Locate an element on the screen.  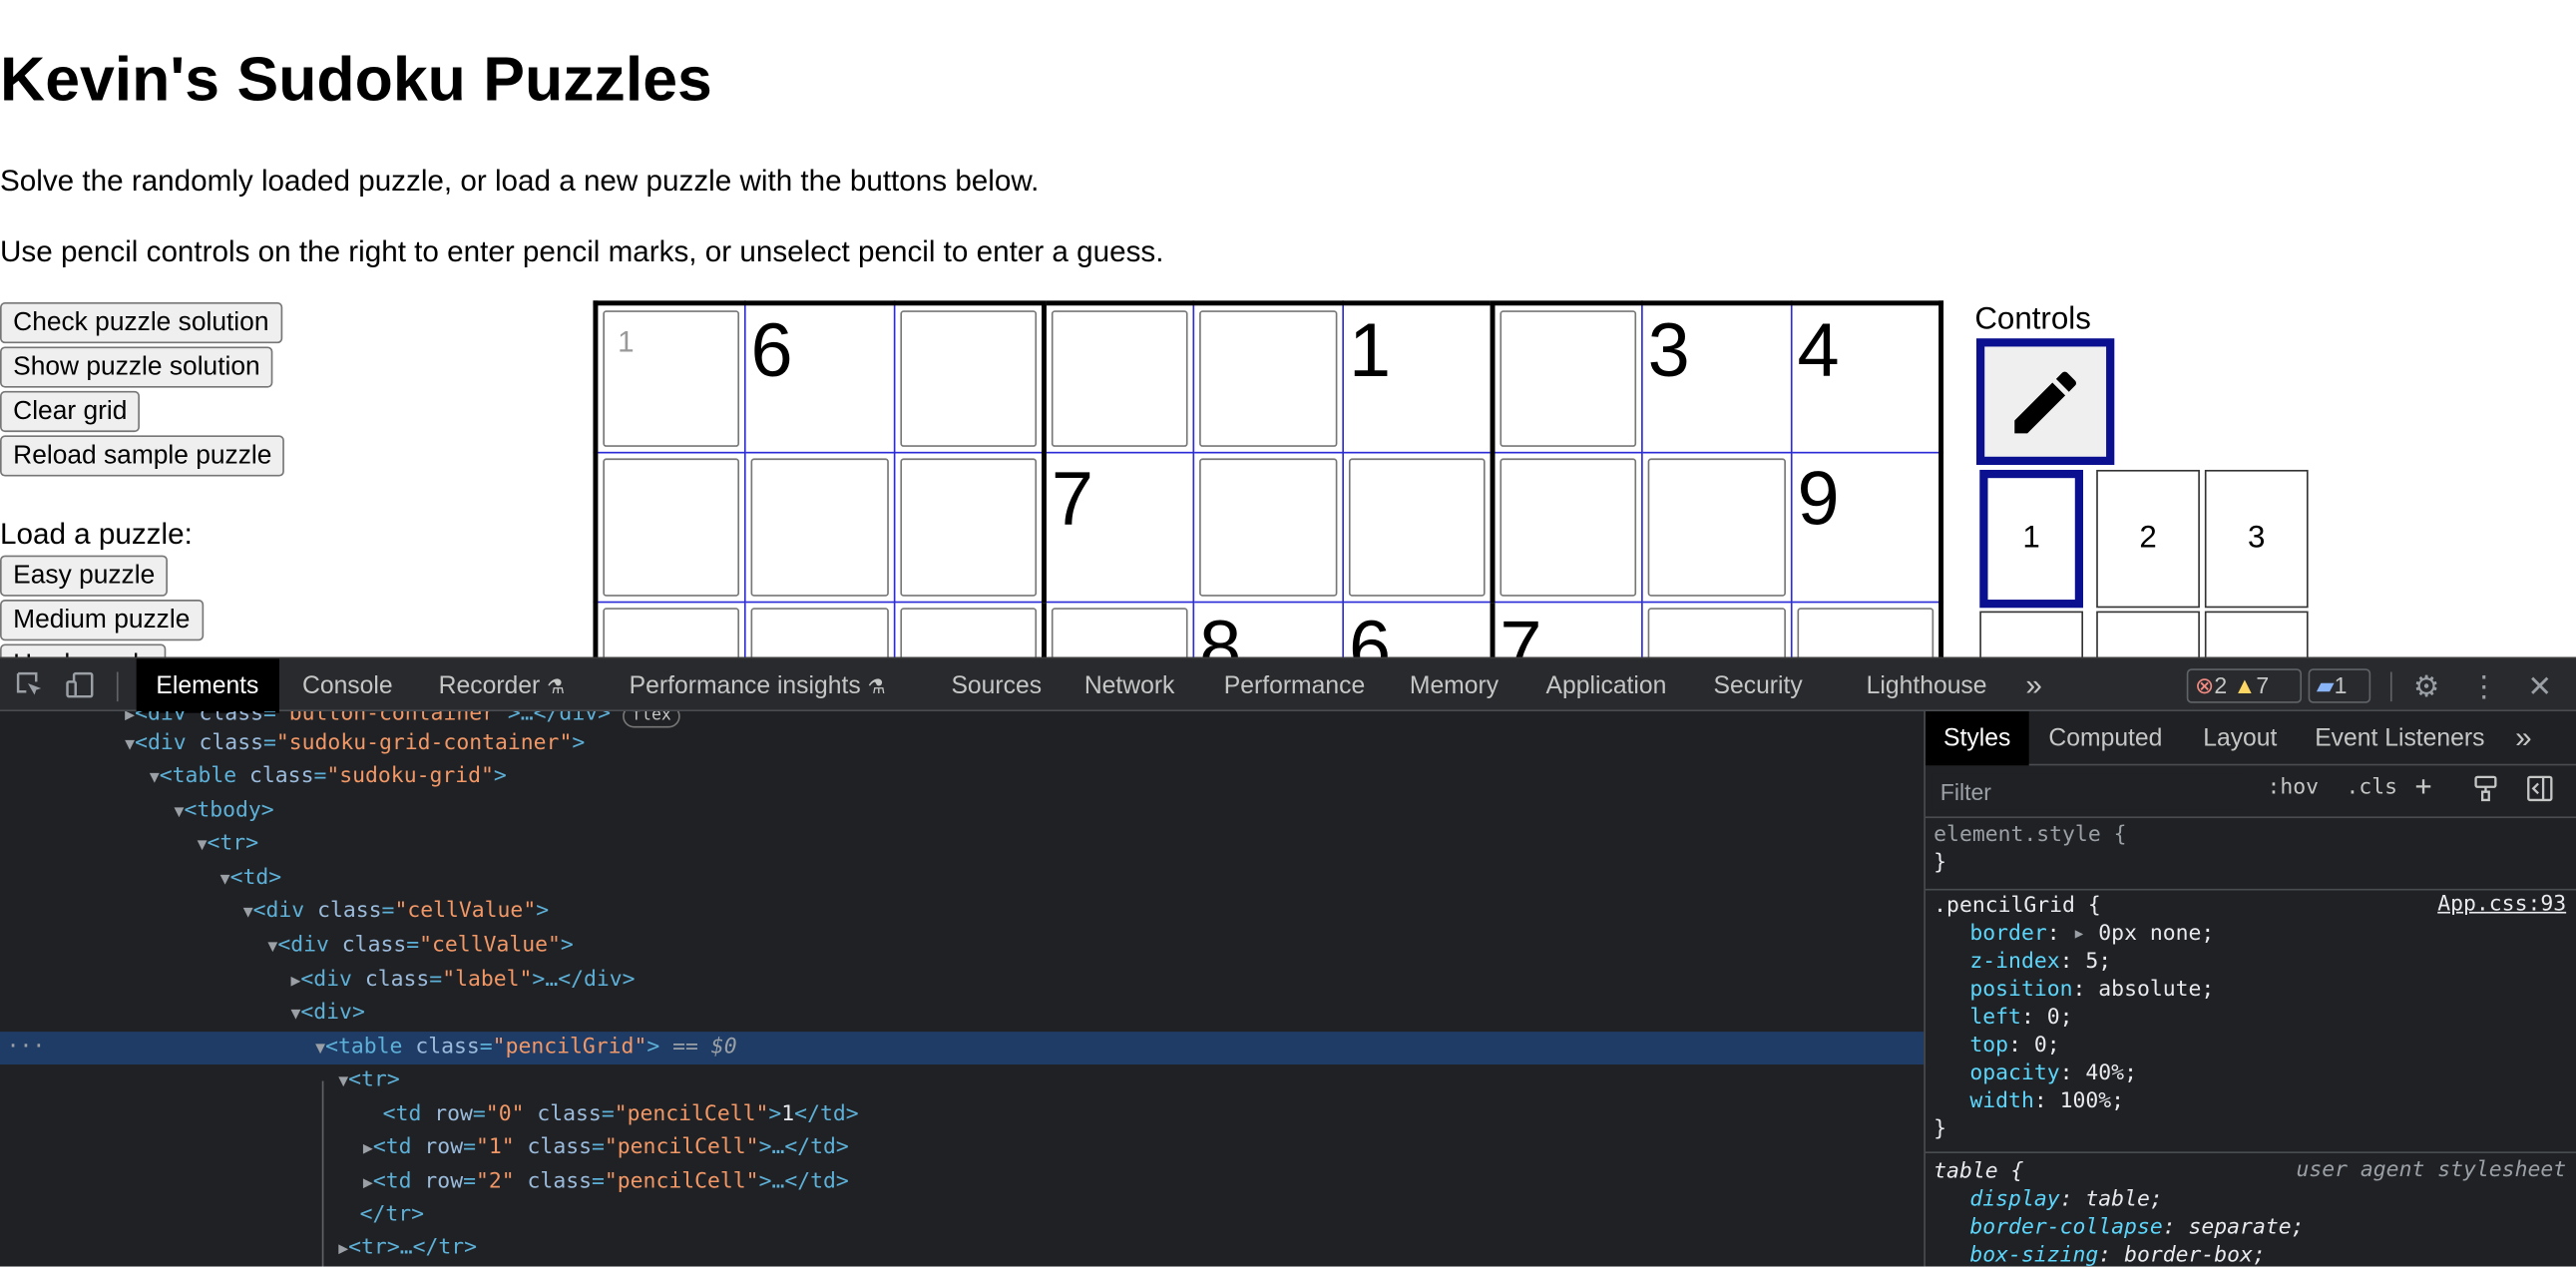
dom-node-tr: ▼<tr> is located at coordinates (962, 845).